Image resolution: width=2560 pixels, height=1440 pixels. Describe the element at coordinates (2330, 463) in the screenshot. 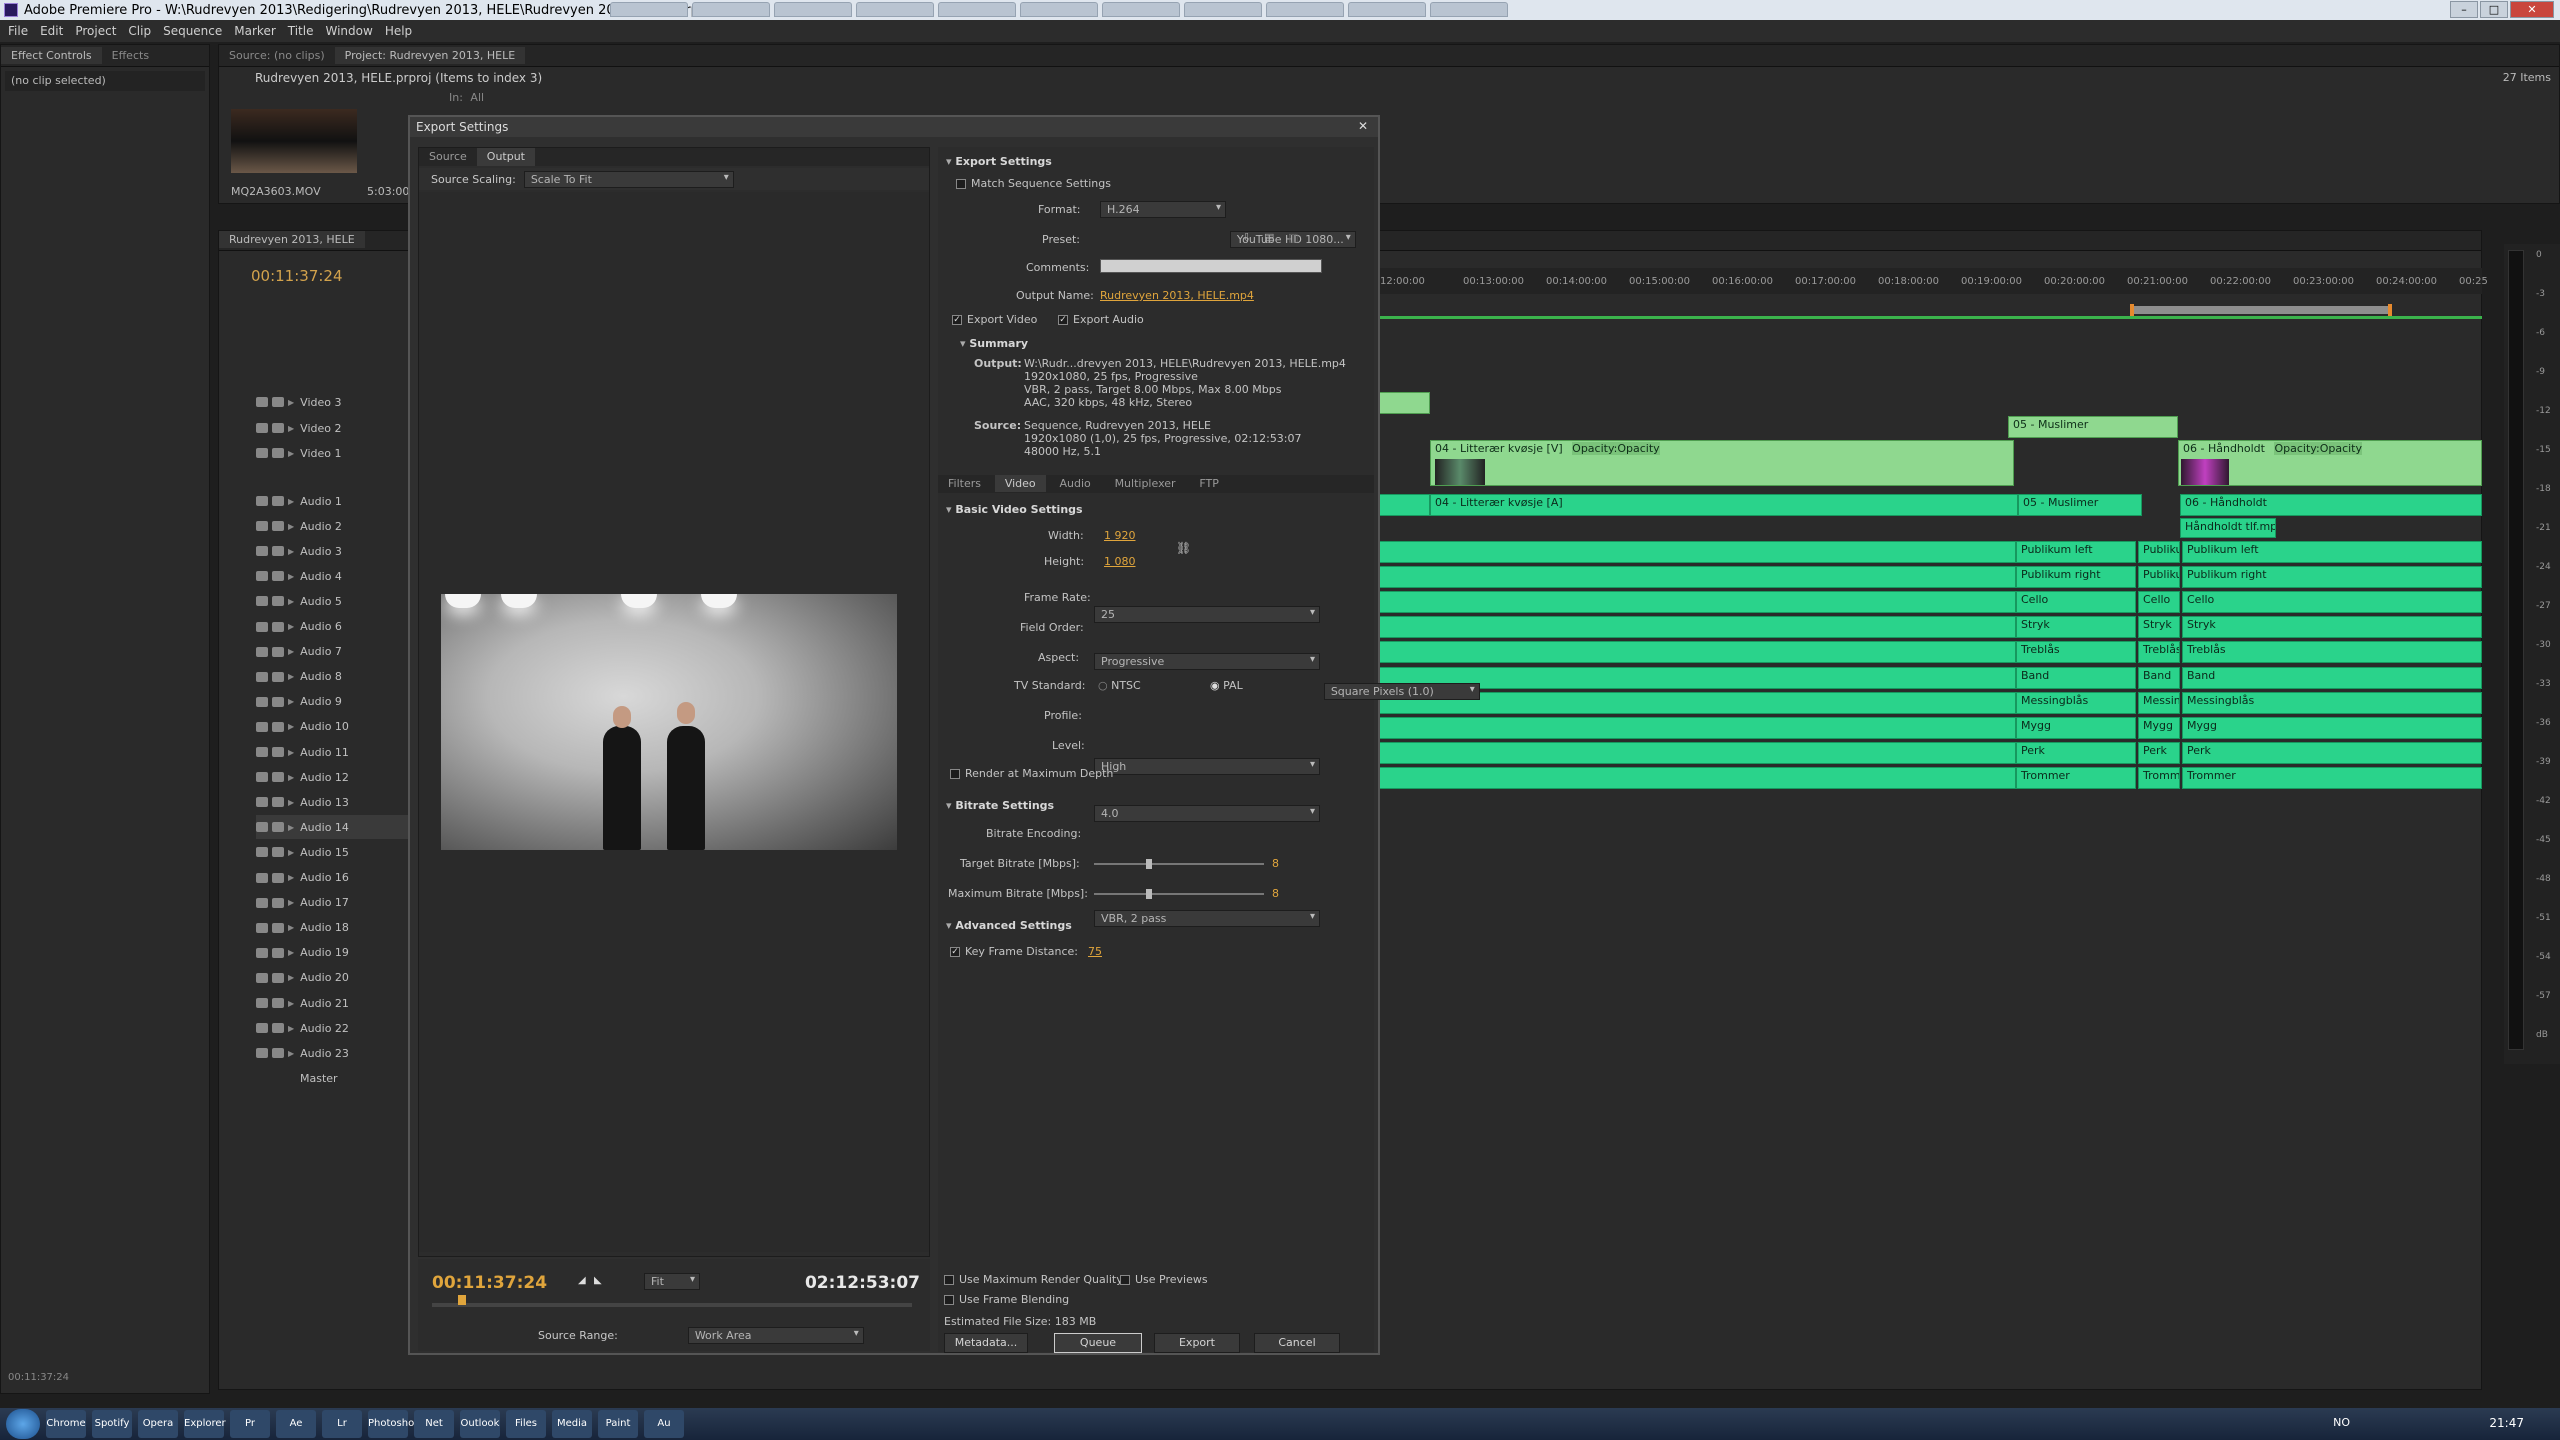

I see `video-clip: 06 - Håndholdt Opacity:Opacity` at that location.